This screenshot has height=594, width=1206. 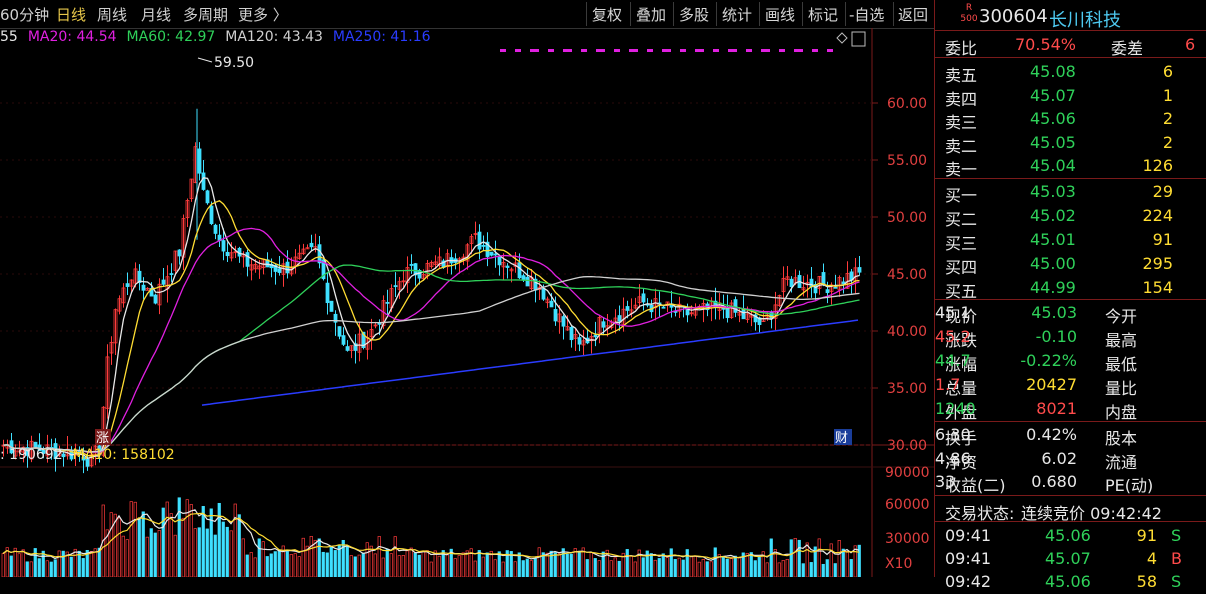 What do you see at coordinates (780, 14) in the screenshot?
I see `draw-line-button: 画线` at bounding box center [780, 14].